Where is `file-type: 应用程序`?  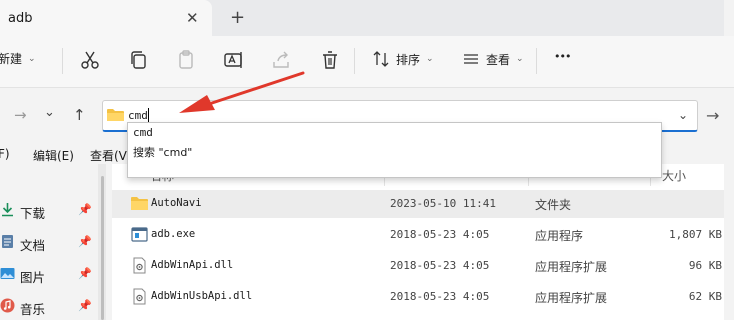 file-type: 应用程序 is located at coordinates (559, 236).